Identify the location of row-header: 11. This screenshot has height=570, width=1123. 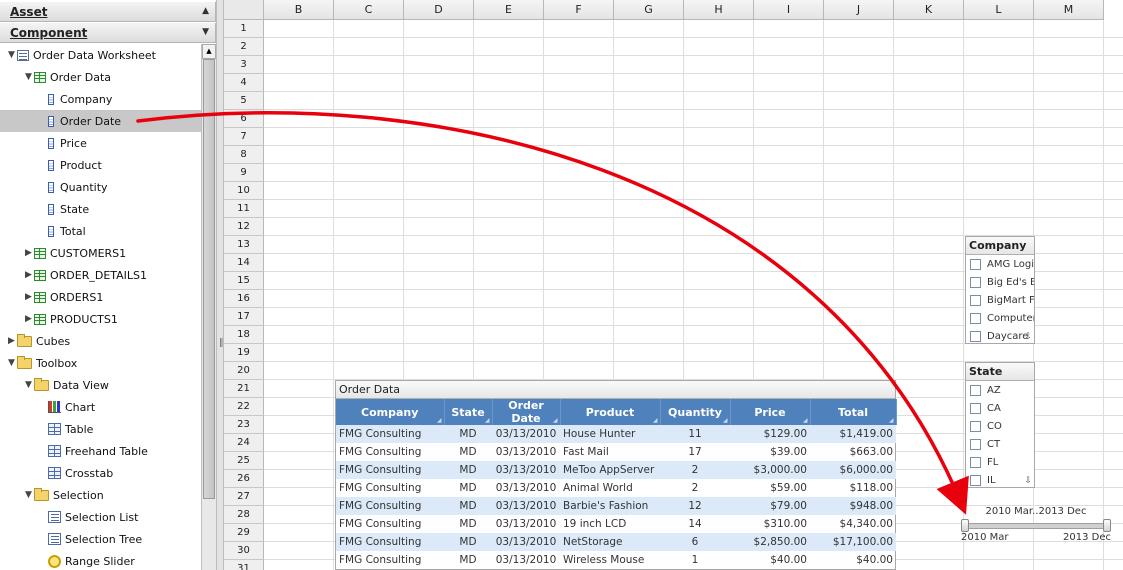
(244, 209).